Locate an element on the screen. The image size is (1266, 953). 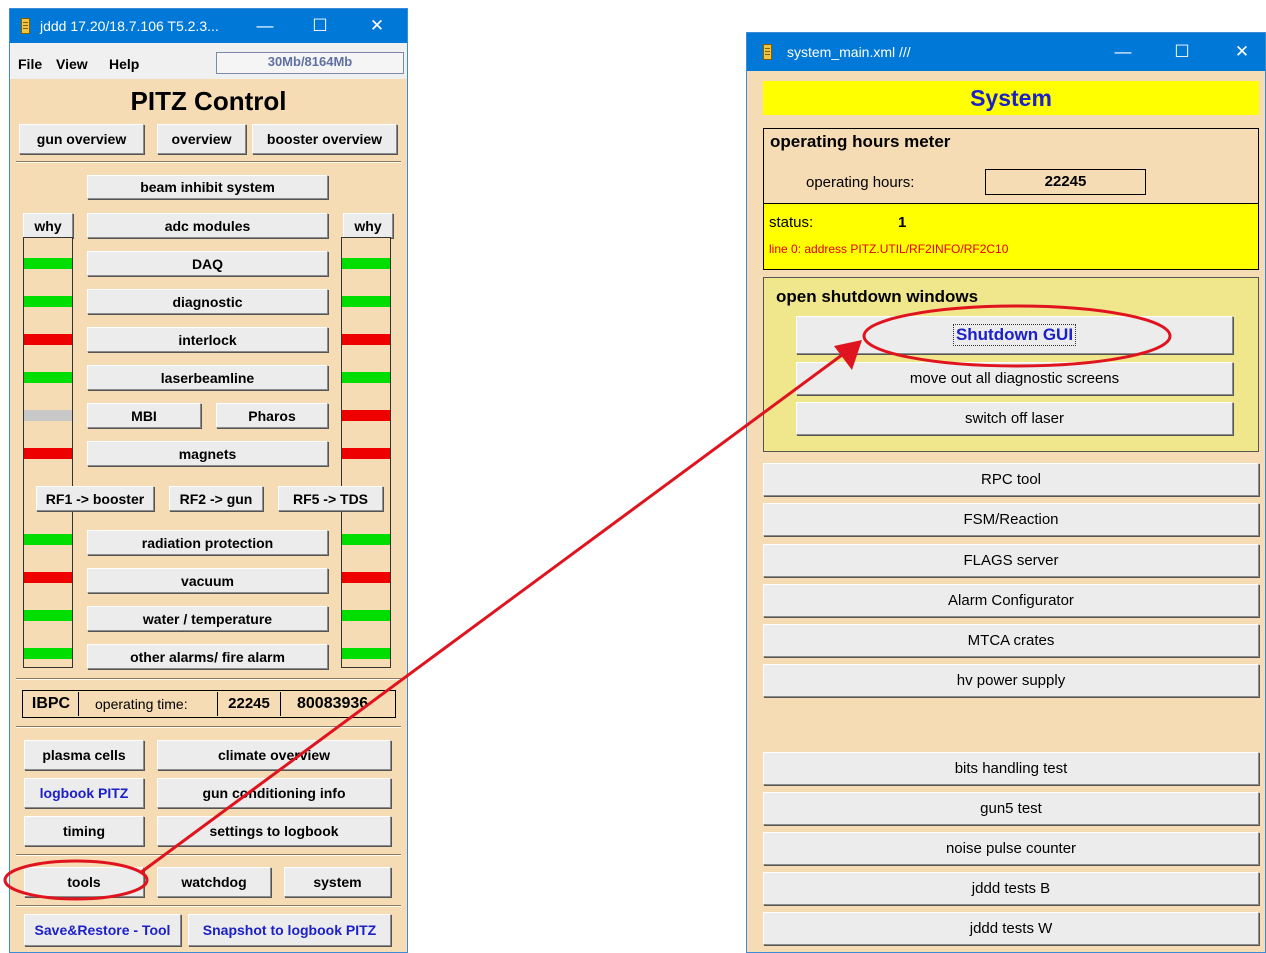
watchdog-button: watchdog is located at coordinates (214, 882).